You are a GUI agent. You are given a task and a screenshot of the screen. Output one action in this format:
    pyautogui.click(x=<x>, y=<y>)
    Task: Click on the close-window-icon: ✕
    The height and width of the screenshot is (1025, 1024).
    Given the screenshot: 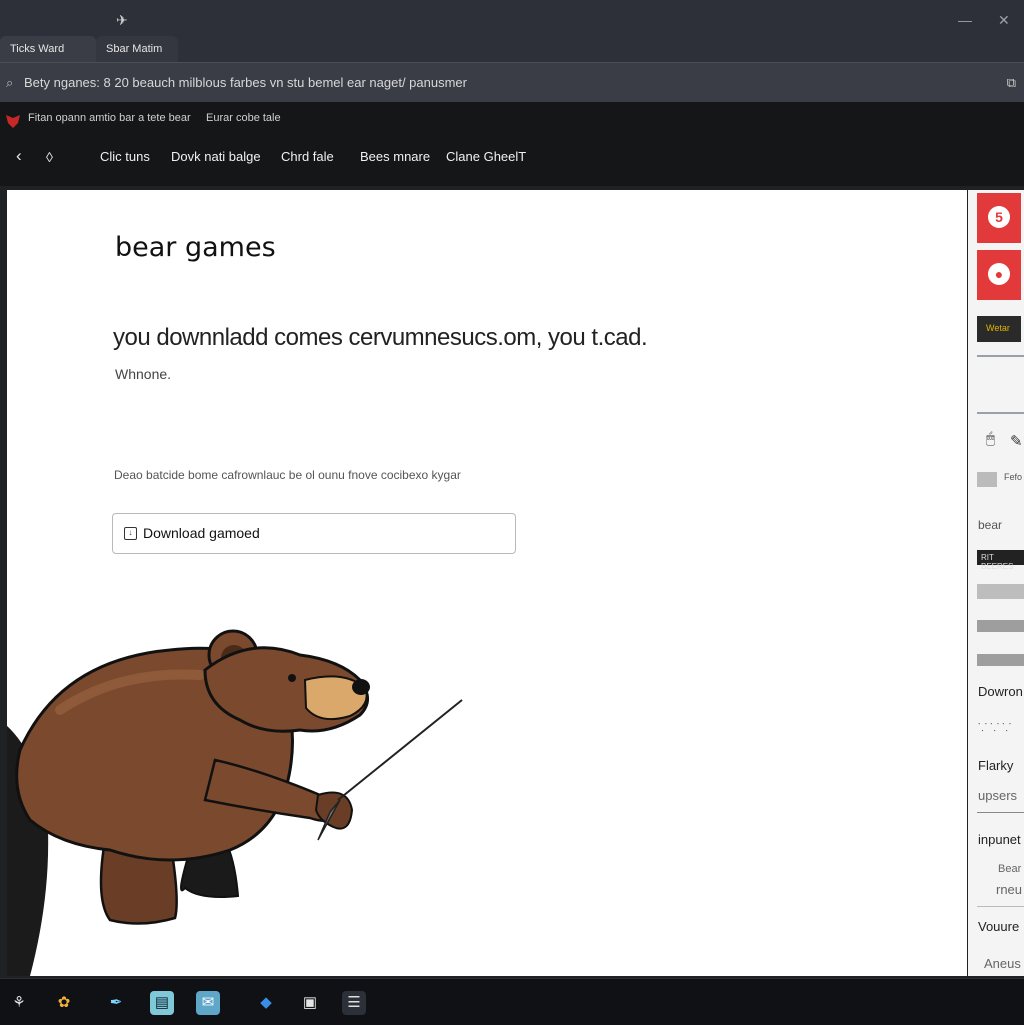 What is the action you would take?
    pyautogui.click(x=1004, y=20)
    